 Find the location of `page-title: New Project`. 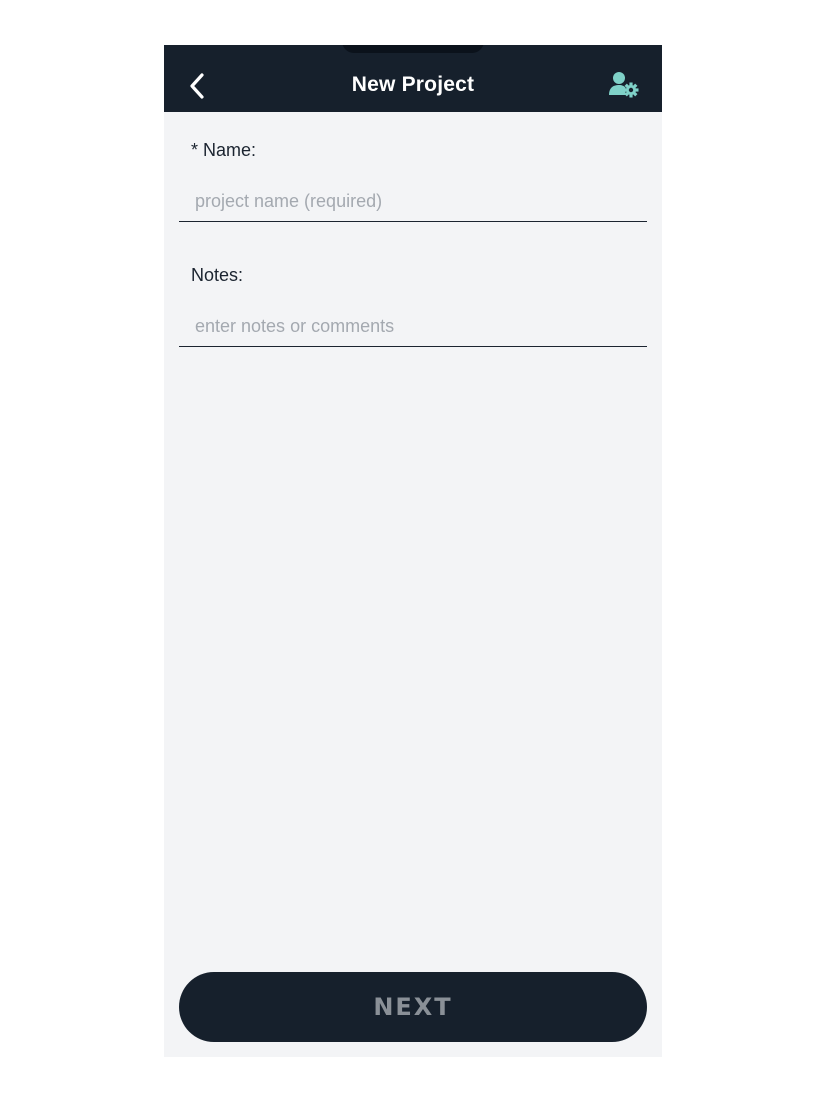

page-title: New Project is located at coordinates (413, 84).